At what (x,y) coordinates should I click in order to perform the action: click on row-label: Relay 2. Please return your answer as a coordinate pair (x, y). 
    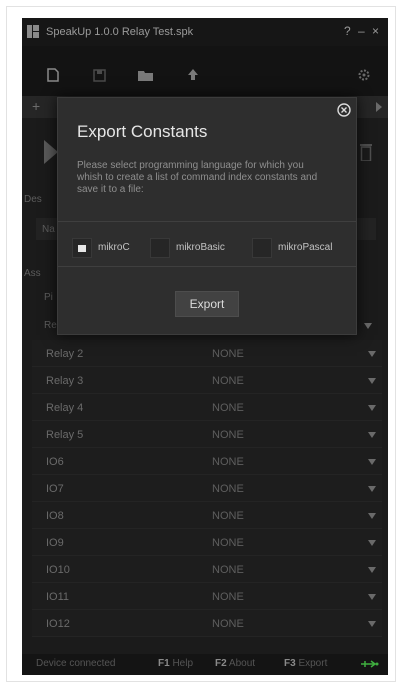
    Looking at the image, I should click on (65, 354).